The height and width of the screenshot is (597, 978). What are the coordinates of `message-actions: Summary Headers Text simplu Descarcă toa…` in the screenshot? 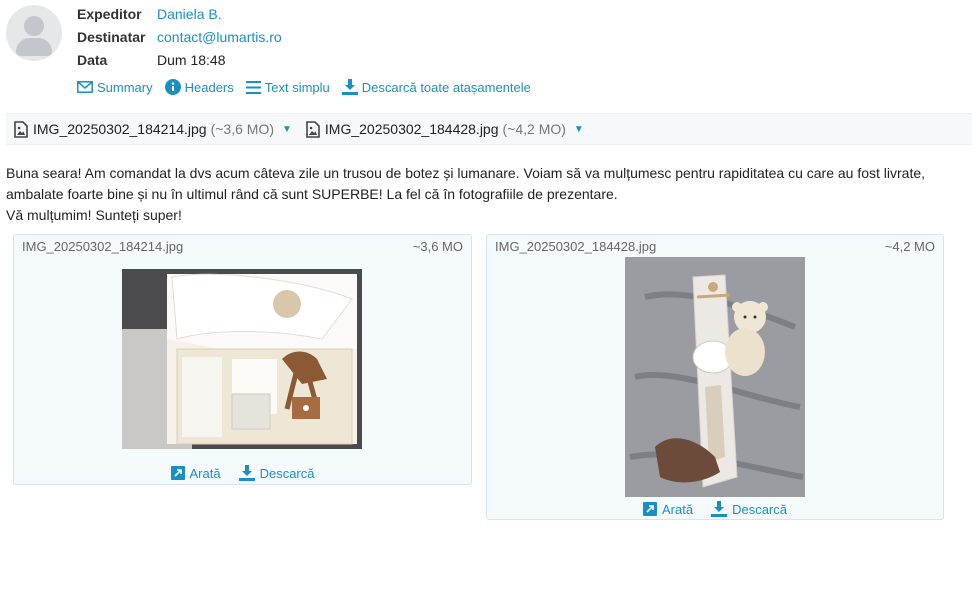 It's located at (310, 87).